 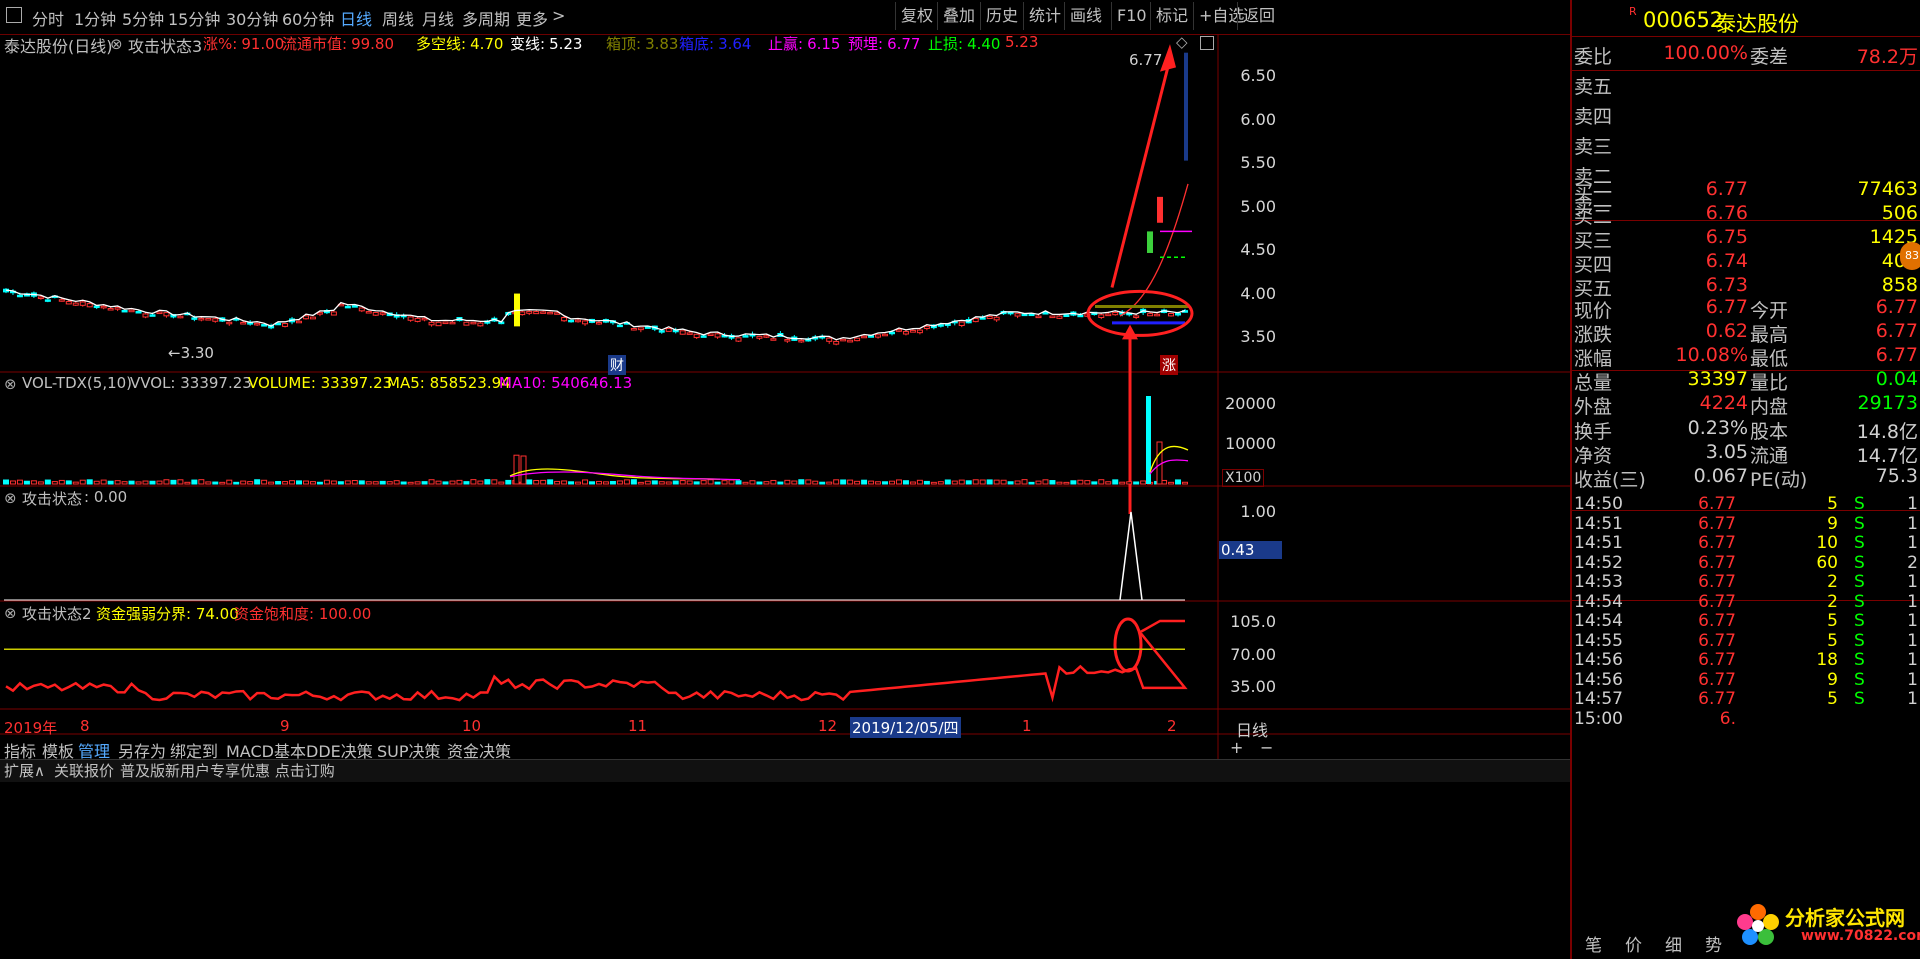 I want to click on tick-price: 6.77, so click(x=1717, y=523).